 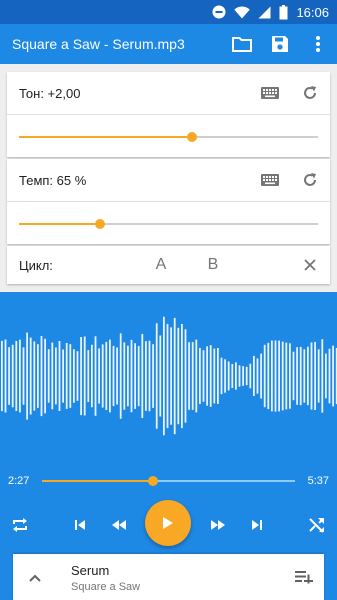 What do you see at coordinates (80, 525) in the screenshot?
I see `skip-previous-button` at bounding box center [80, 525].